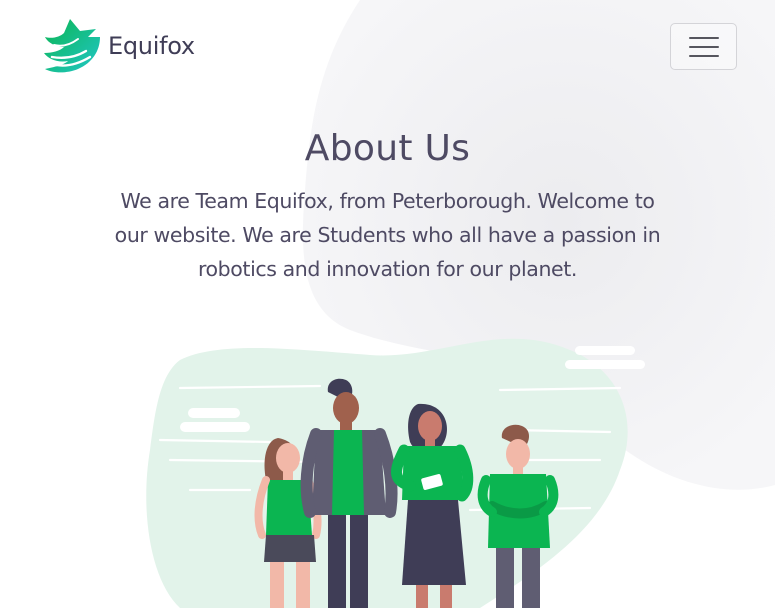  What do you see at coordinates (387, 148) in the screenshot?
I see `page-title: About Us` at bounding box center [387, 148].